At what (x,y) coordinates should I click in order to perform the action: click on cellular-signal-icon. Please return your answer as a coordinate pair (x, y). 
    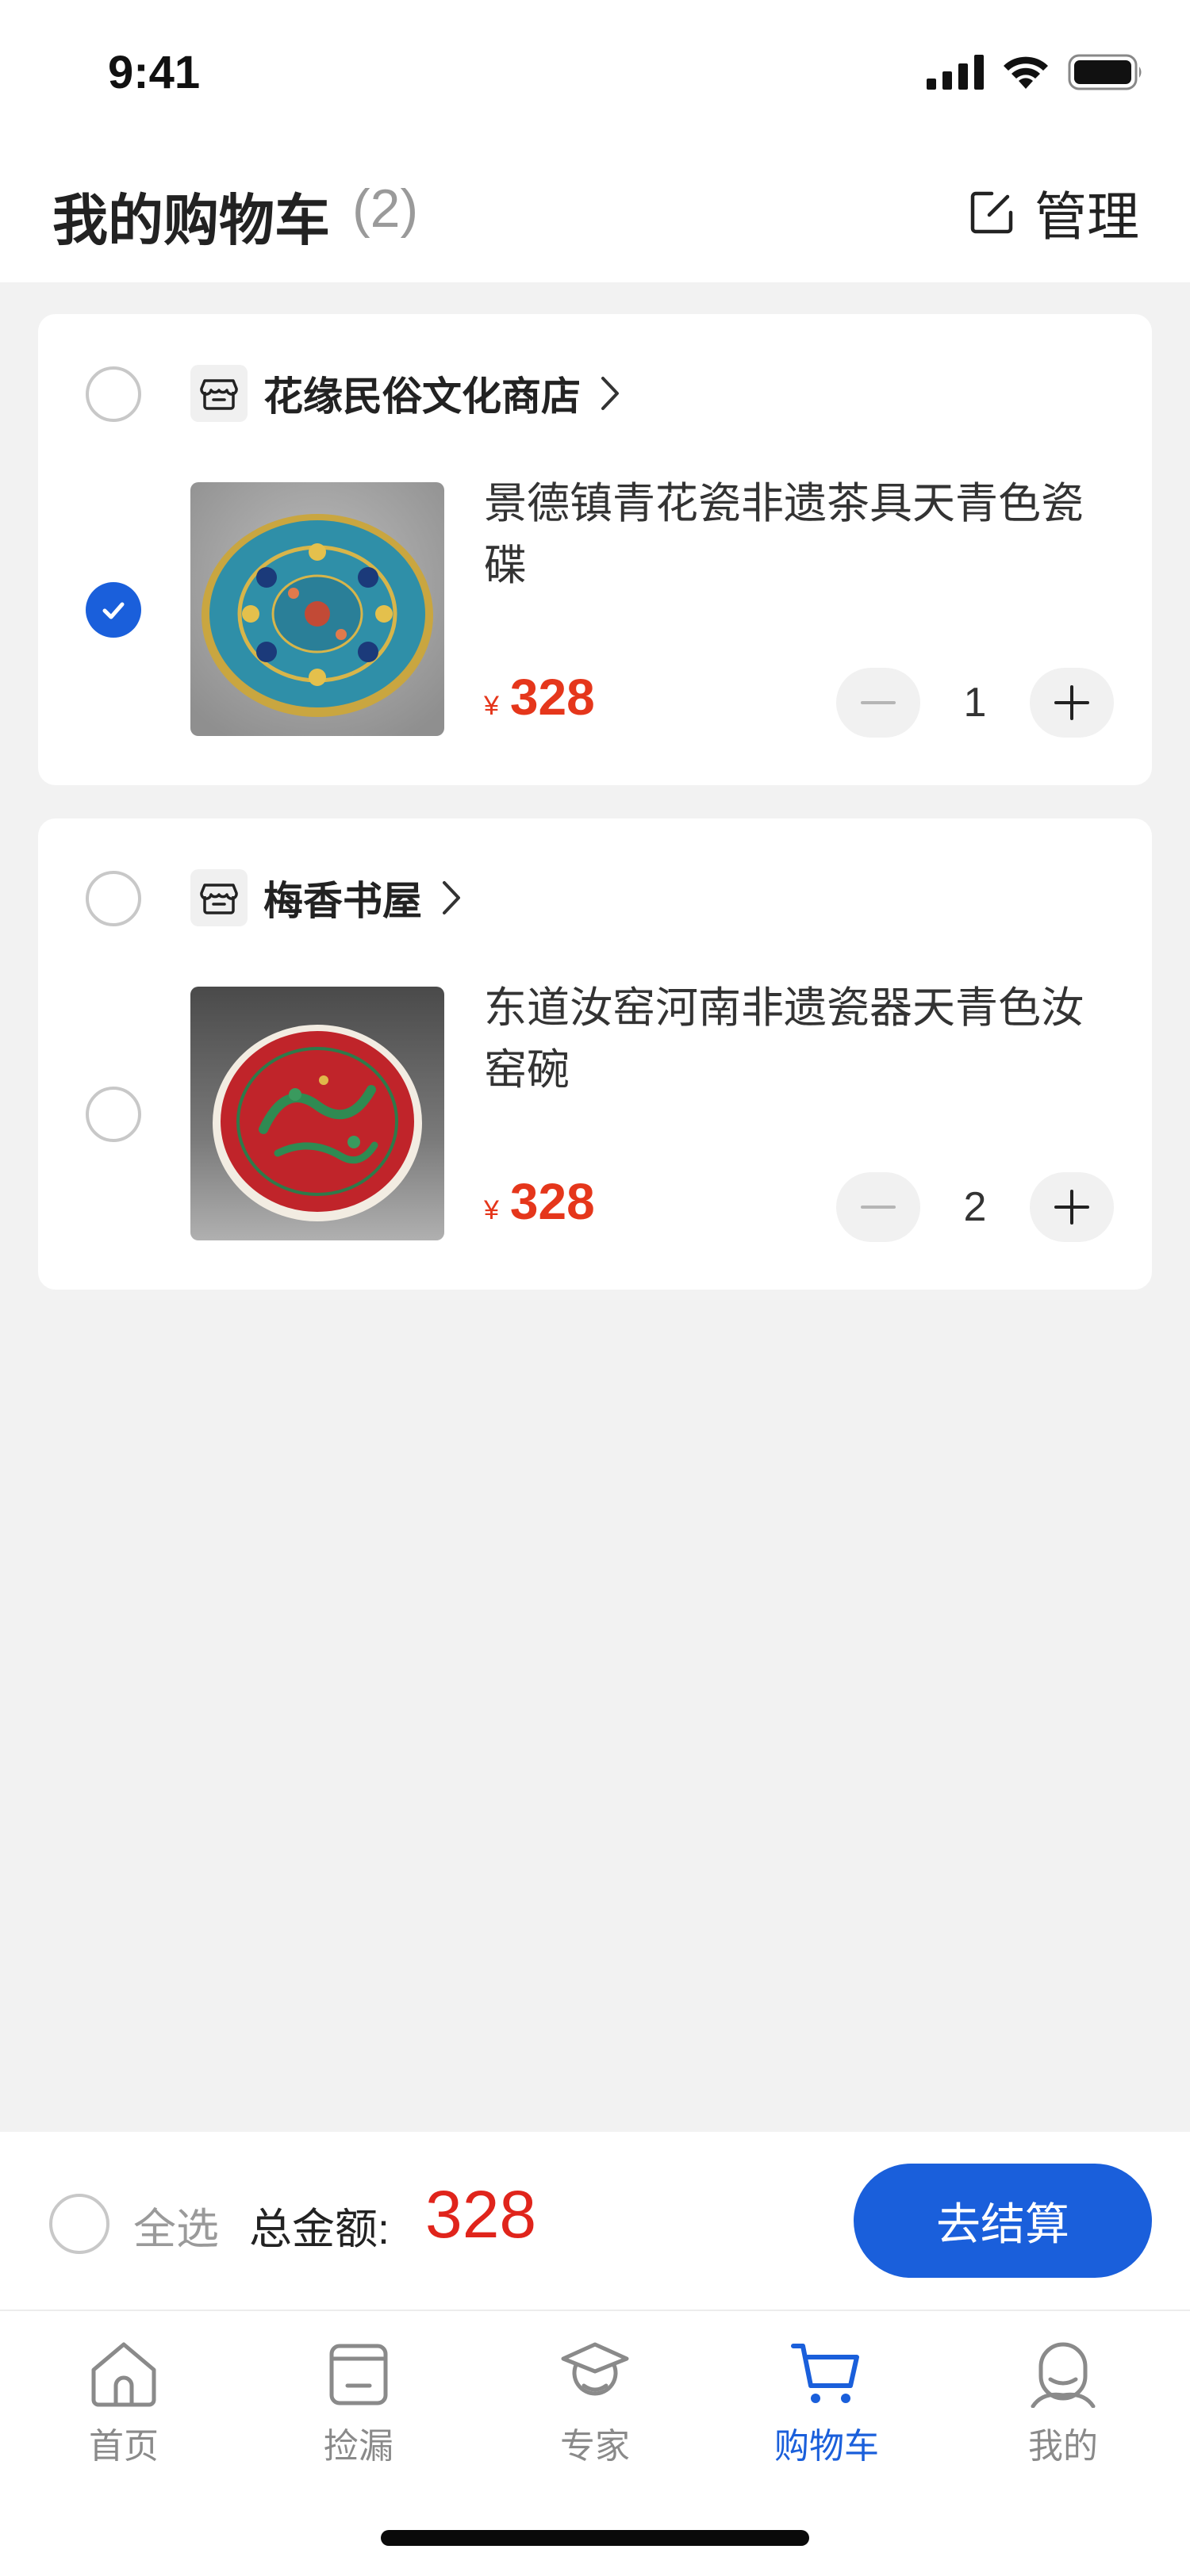
    Looking at the image, I should click on (955, 72).